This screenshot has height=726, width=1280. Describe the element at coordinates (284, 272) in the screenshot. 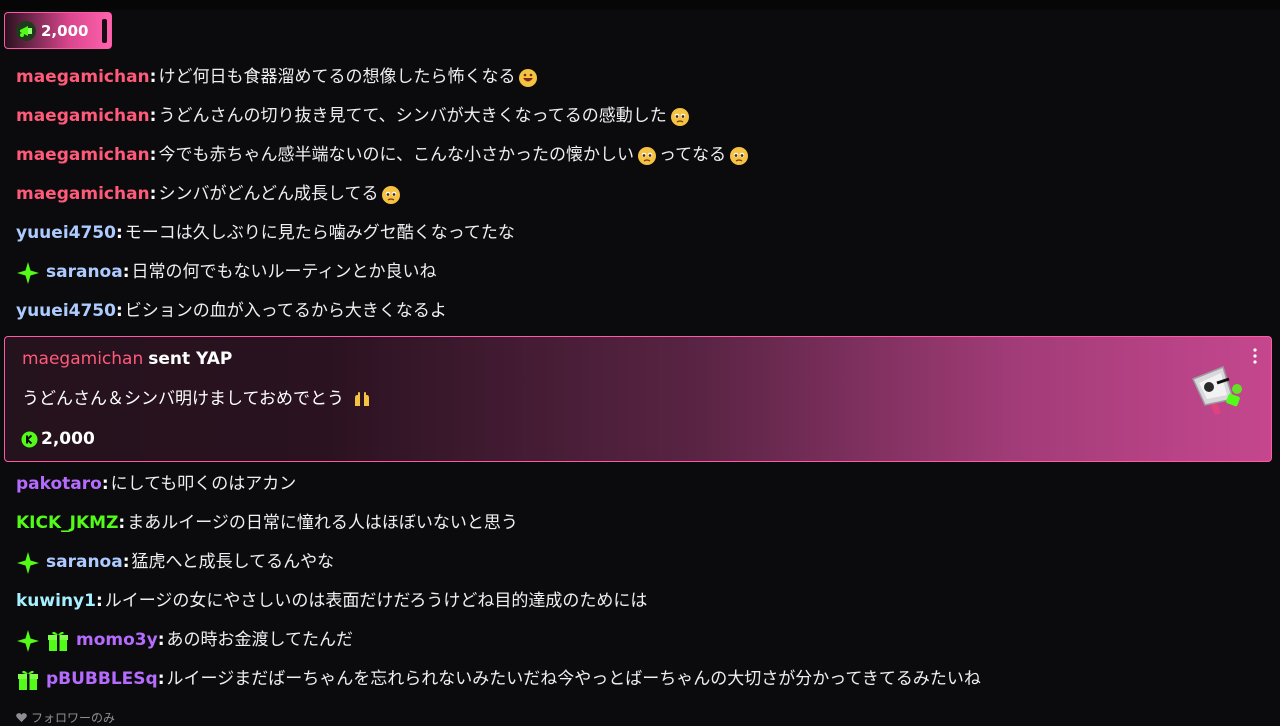

I see `chat-text: 日常の何でもないルーティンとか良いね` at that location.